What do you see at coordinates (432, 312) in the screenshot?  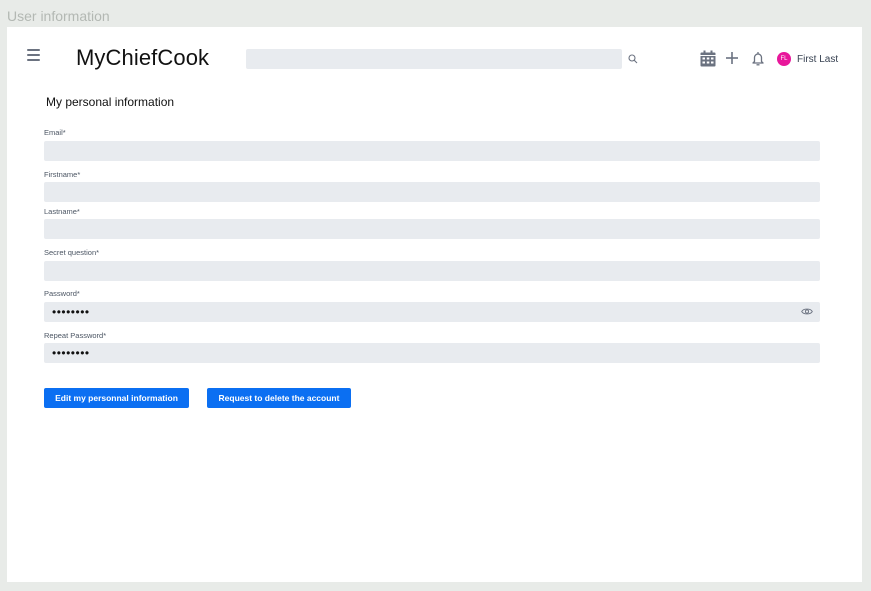 I see `password-field` at bounding box center [432, 312].